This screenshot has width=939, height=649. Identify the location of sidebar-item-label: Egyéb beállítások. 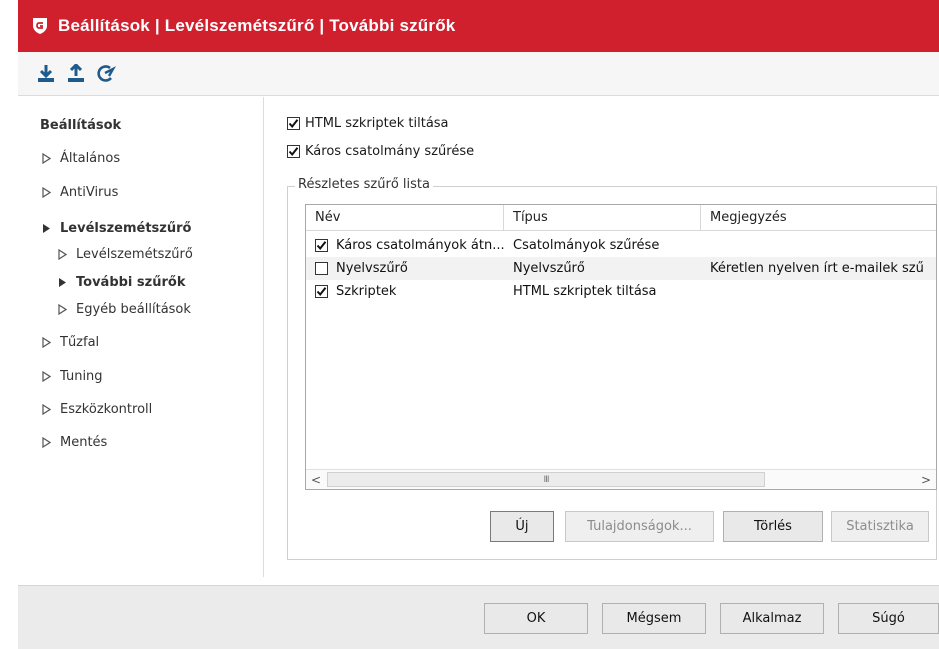
(133, 309).